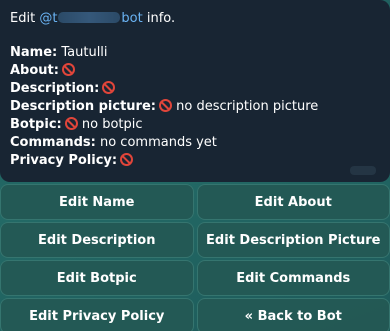 The width and height of the screenshot is (390, 331). I want to click on field-label: Commands:, so click(53, 142).